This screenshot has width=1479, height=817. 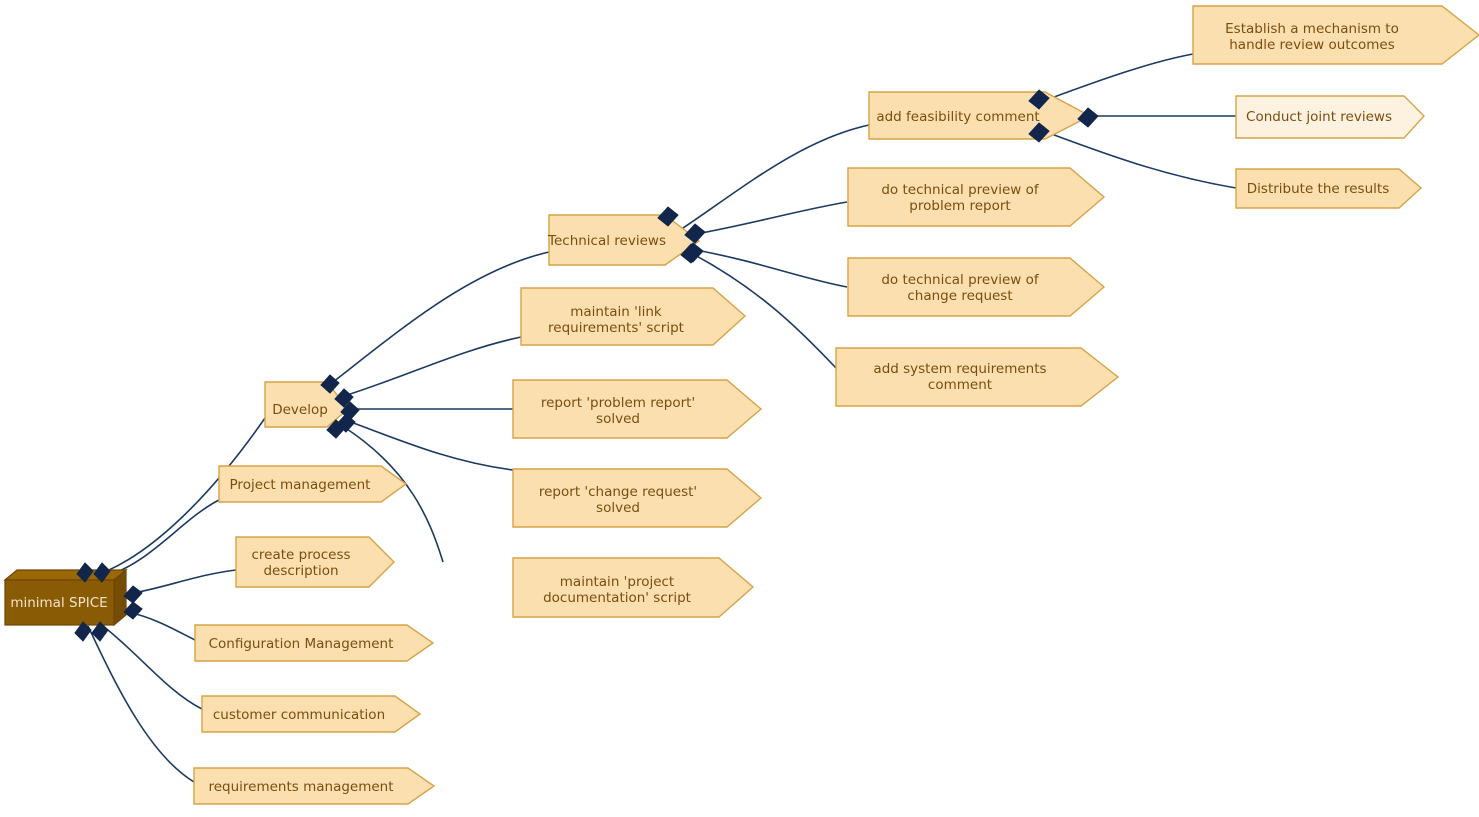 What do you see at coordinates (182, 582) in the screenshot?
I see `edge-root-create-process` at bounding box center [182, 582].